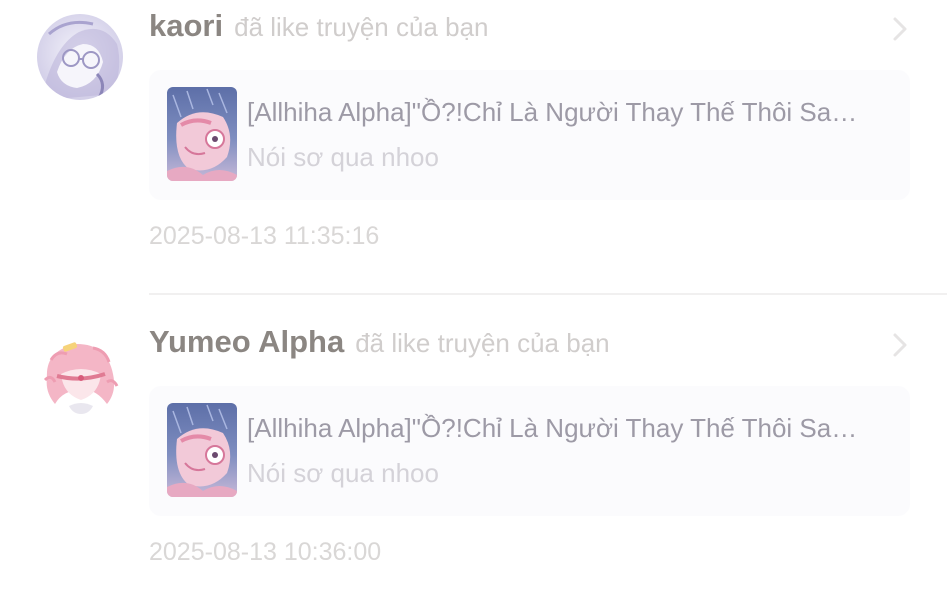 This screenshot has width=947, height=600. I want to click on username: Yumeo Alpha, so click(246, 342).